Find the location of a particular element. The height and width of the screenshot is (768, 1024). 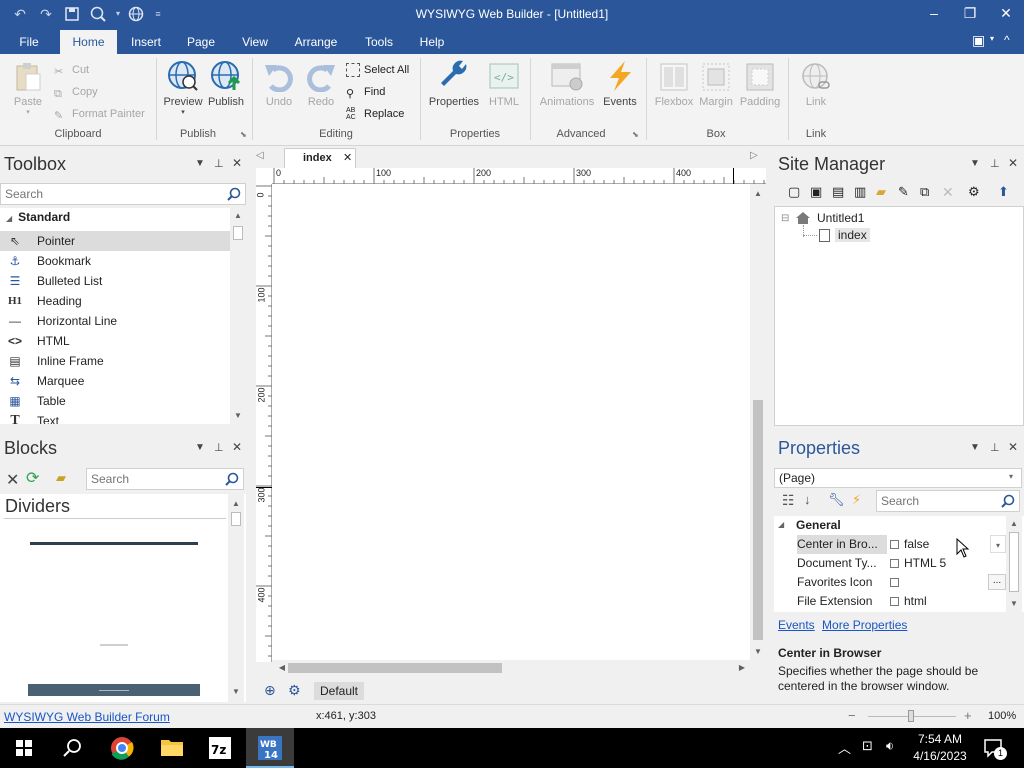

start-button is located at coordinates (24, 748).